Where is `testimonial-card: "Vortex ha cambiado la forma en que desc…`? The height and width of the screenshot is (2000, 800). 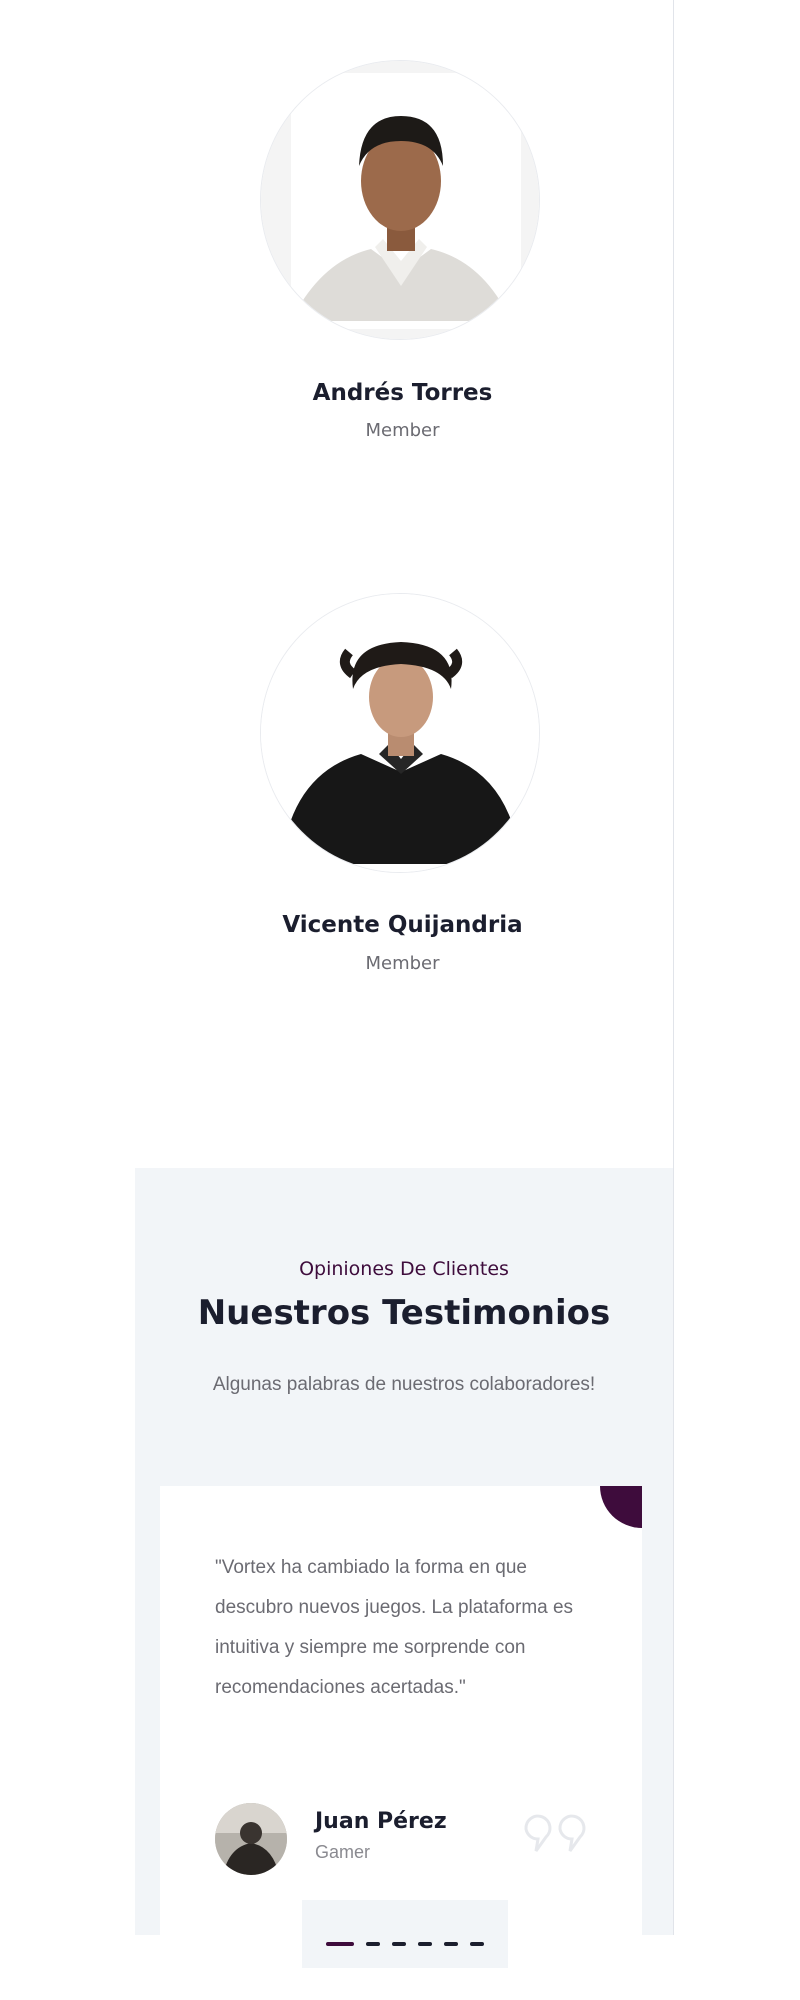 testimonial-card: "Vortex ha cambiado la forma en que desc… is located at coordinates (401, 1710).